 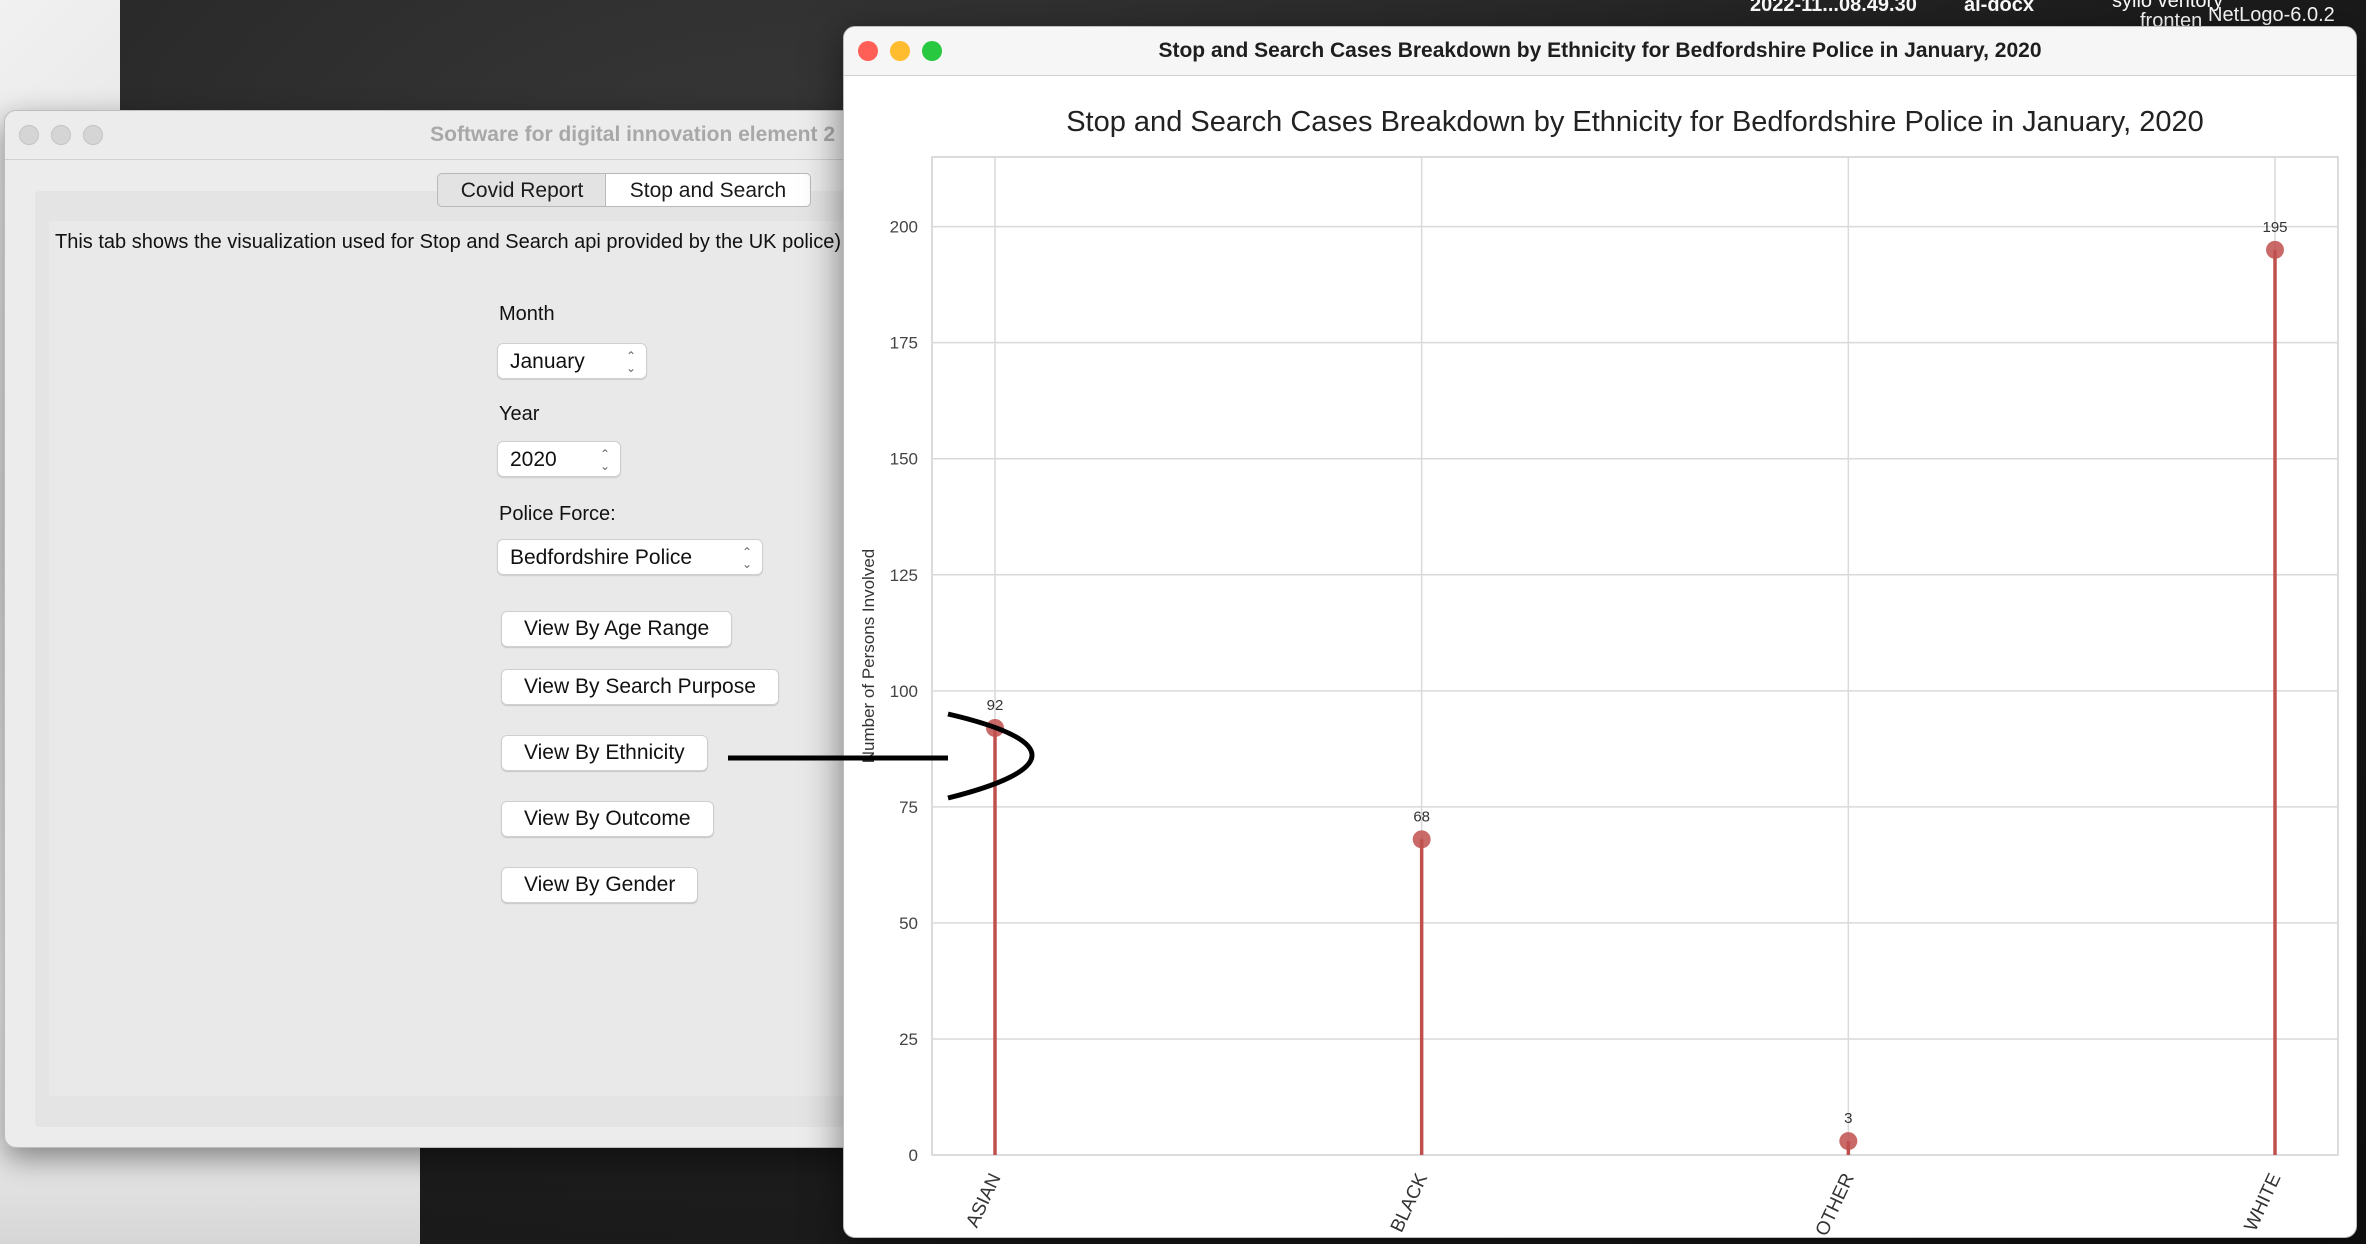 What do you see at coordinates (527, 314) in the screenshot?
I see `month-label: Month` at bounding box center [527, 314].